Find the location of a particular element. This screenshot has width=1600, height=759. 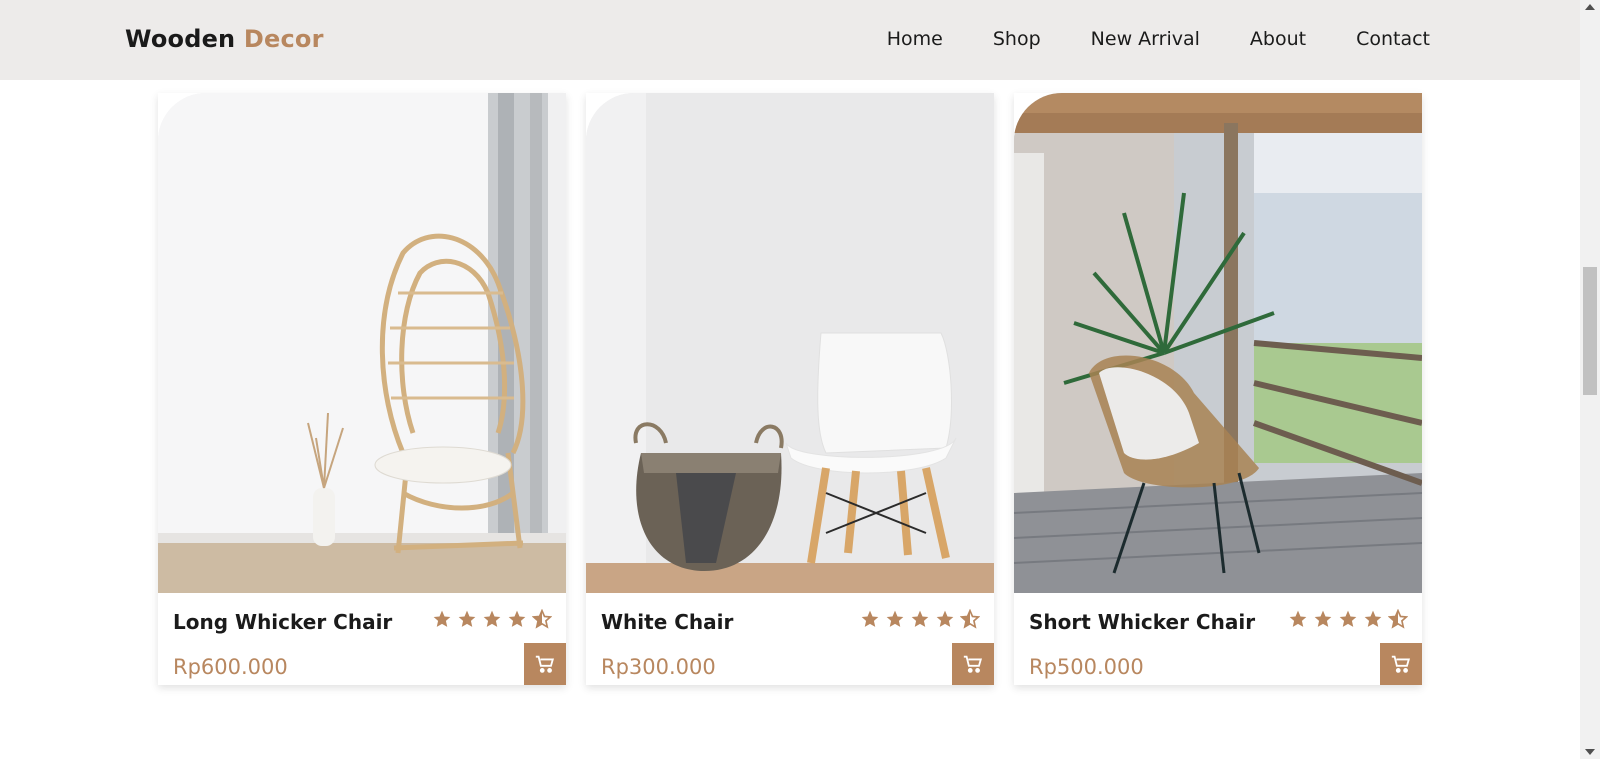

scroll-up-icon is located at coordinates (1590, 7).